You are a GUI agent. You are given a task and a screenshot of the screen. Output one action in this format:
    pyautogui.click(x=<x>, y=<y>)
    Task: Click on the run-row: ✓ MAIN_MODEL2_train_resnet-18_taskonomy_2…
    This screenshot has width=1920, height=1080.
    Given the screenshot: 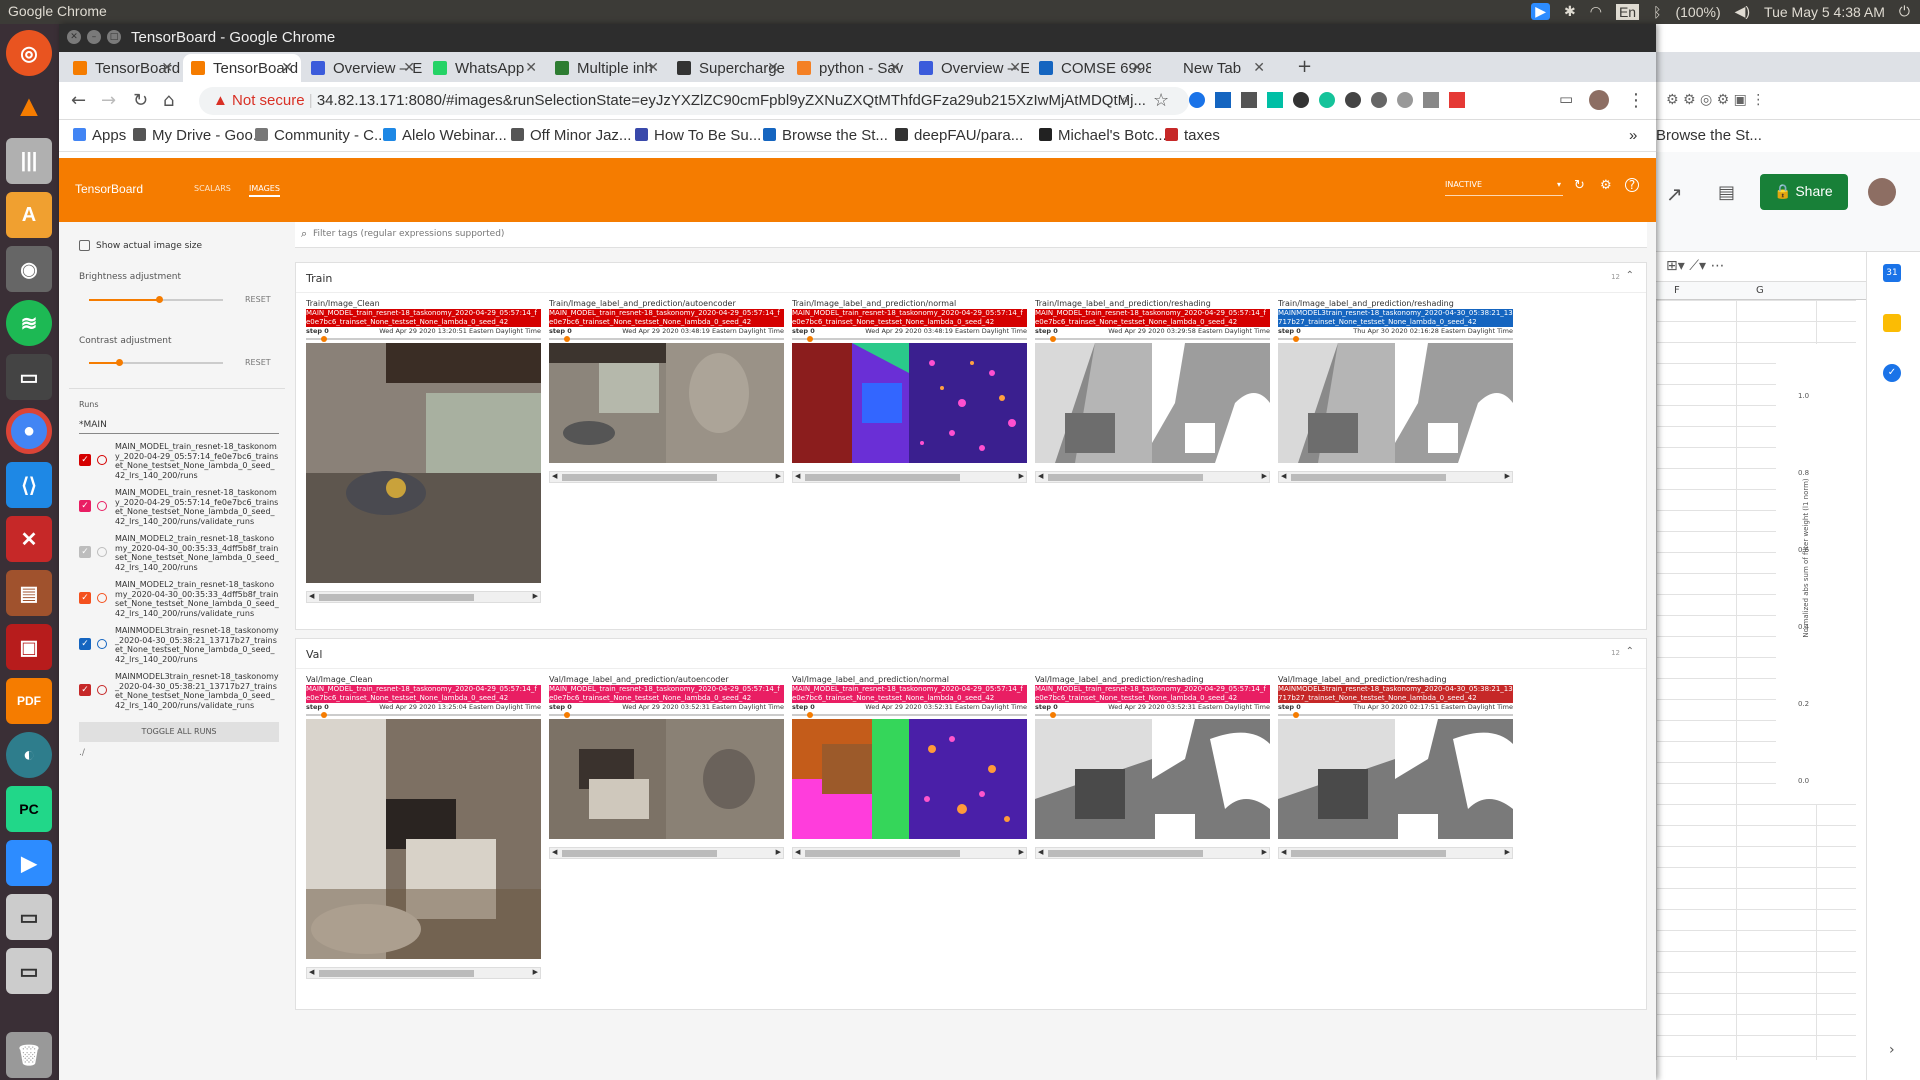 What is the action you would take?
    pyautogui.click(x=179, y=603)
    